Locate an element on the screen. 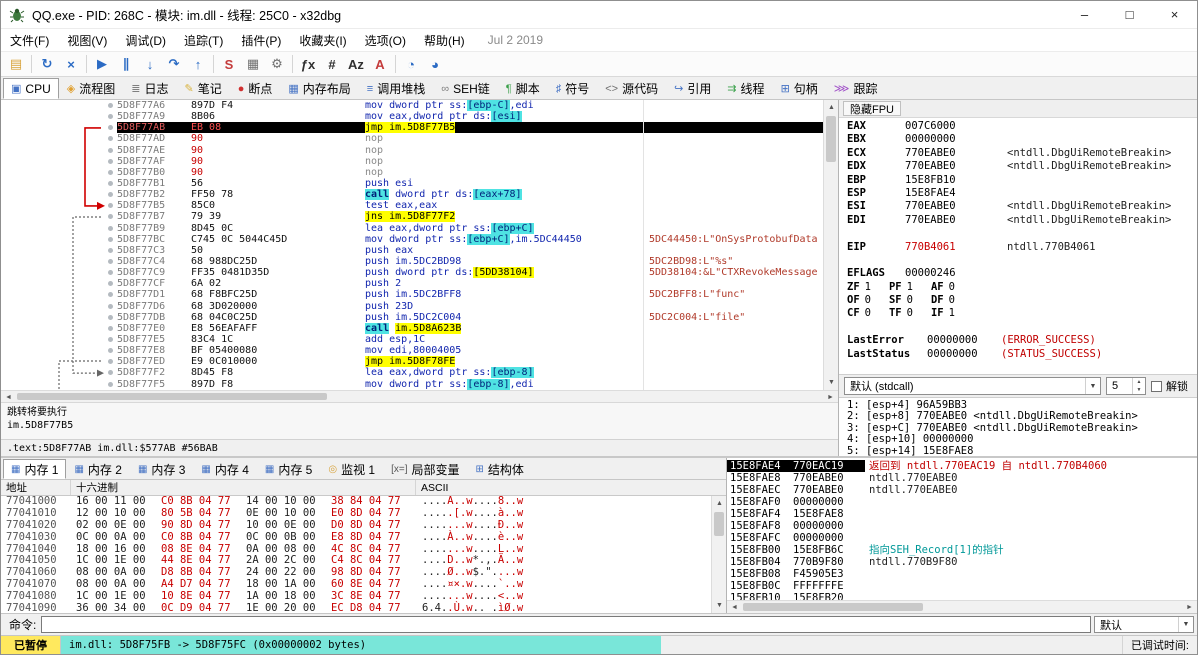  argument-line: 4: [esp+10] 00000000 is located at coordinates (1022, 439).